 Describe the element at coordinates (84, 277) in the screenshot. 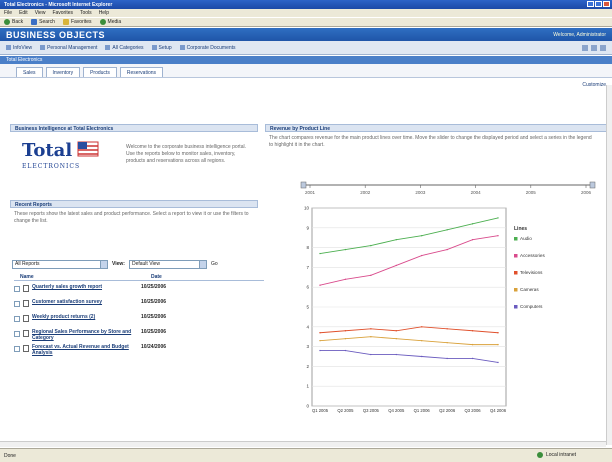

I see `column-name: Name` at that location.